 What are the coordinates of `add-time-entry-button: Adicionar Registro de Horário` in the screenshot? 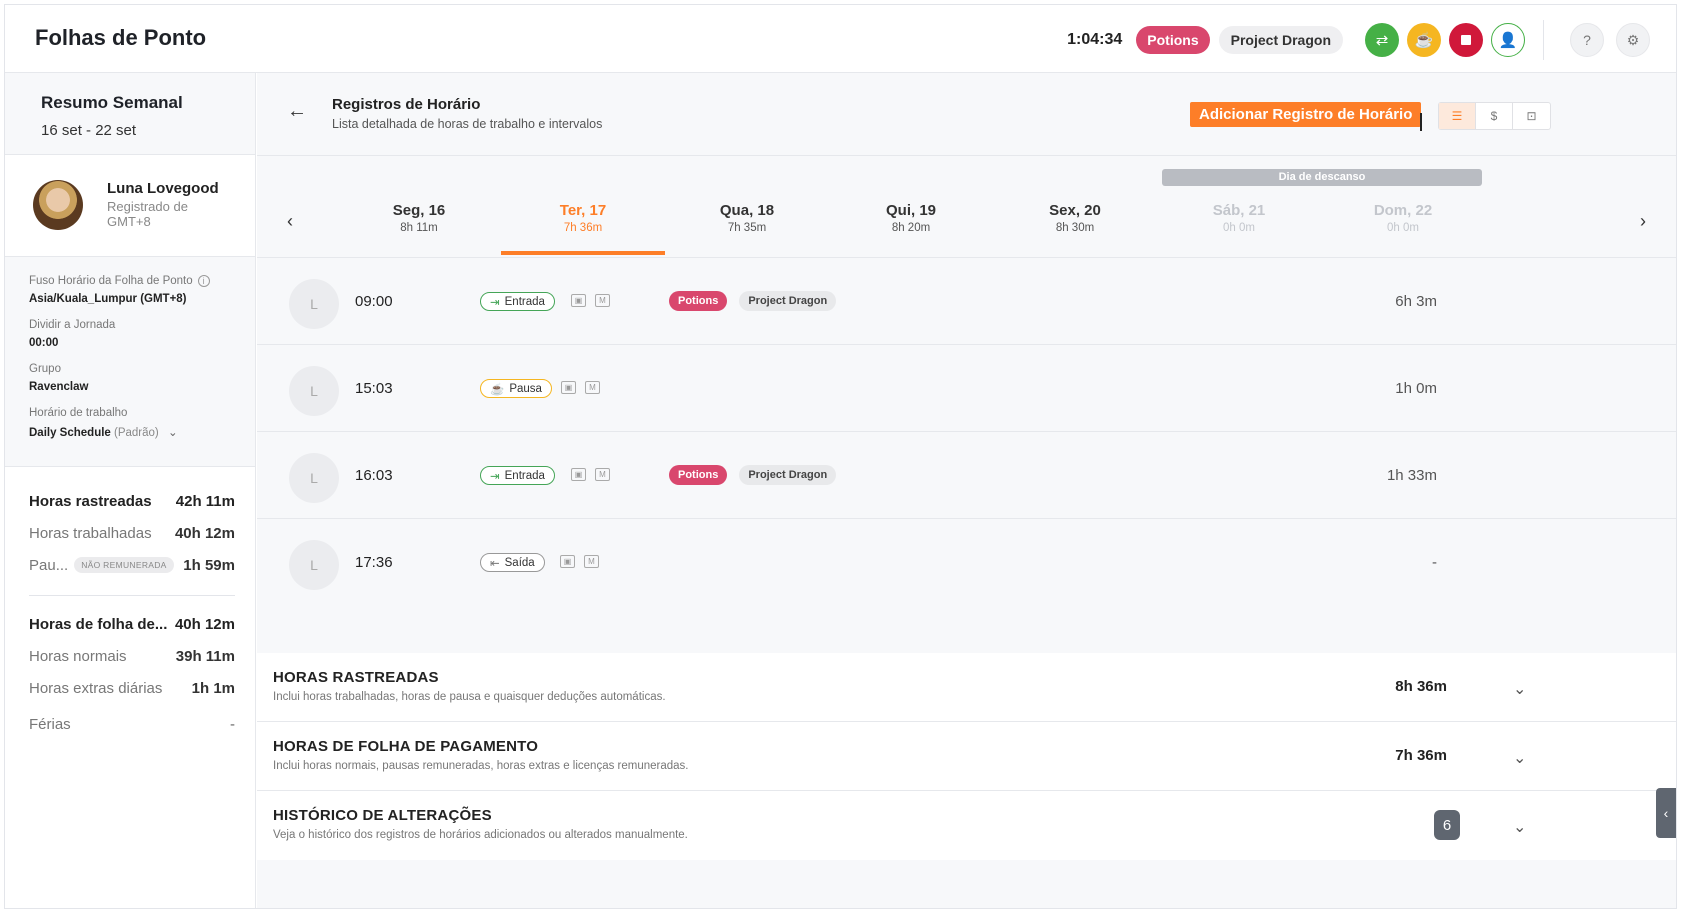 It's located at (1306, 114).